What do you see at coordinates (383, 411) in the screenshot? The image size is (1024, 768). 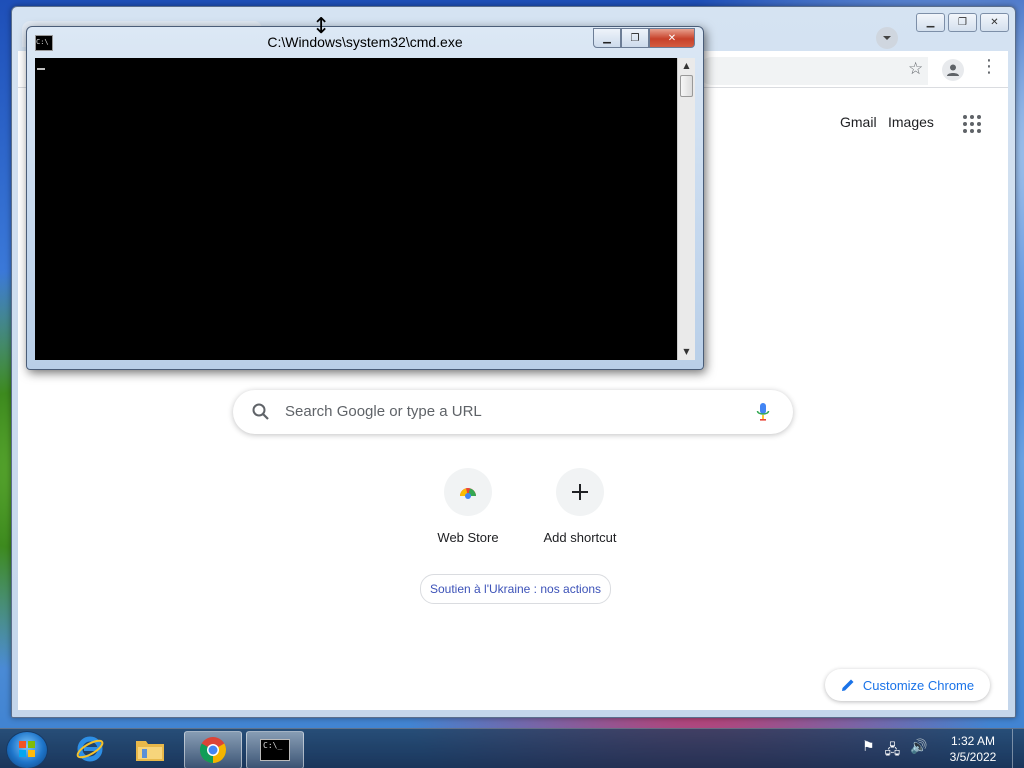 I see `search-placeholder: Search Google or type a URL` at bounding box center [383, 411].